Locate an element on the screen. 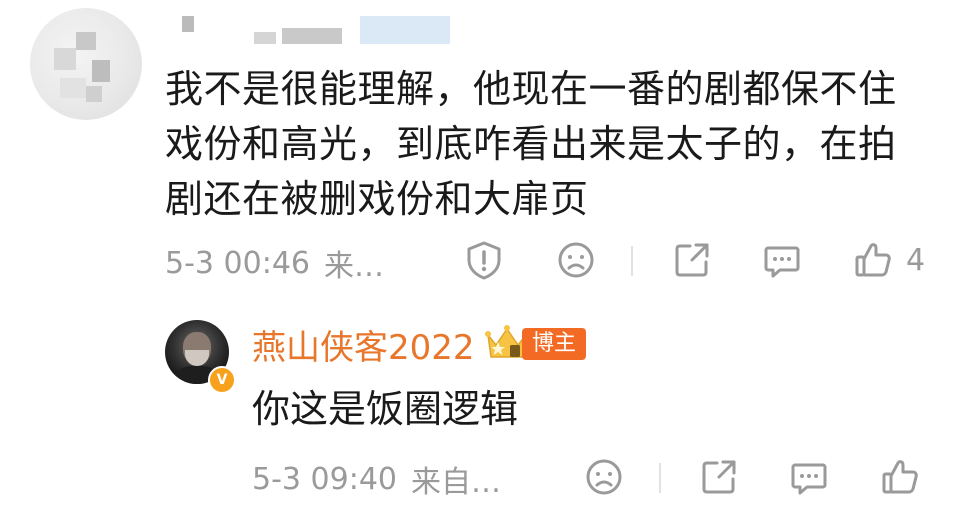 The width and height of the screenshot is (960, 524). reply-time: 5-3 09:40 is located at coordinates (324, 479).